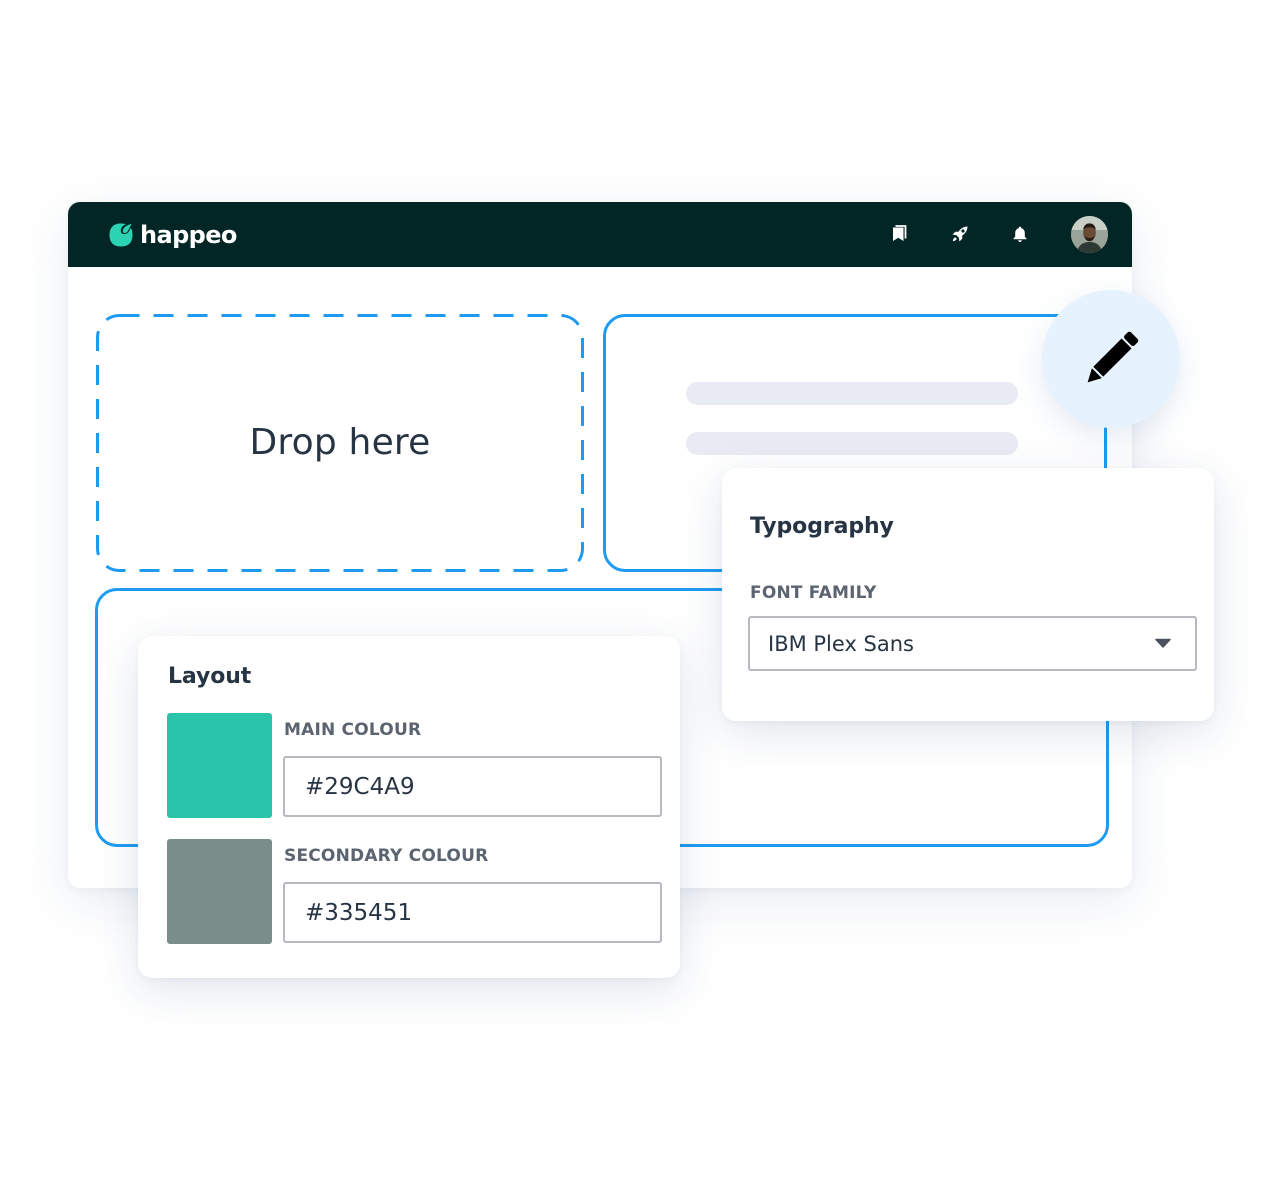 The image size is (1280, 1180). What do you see at coordinates (360, 786) in the screenshot?
I see `main-colour-value: #29C4A9` at bounding box center [360, 786].